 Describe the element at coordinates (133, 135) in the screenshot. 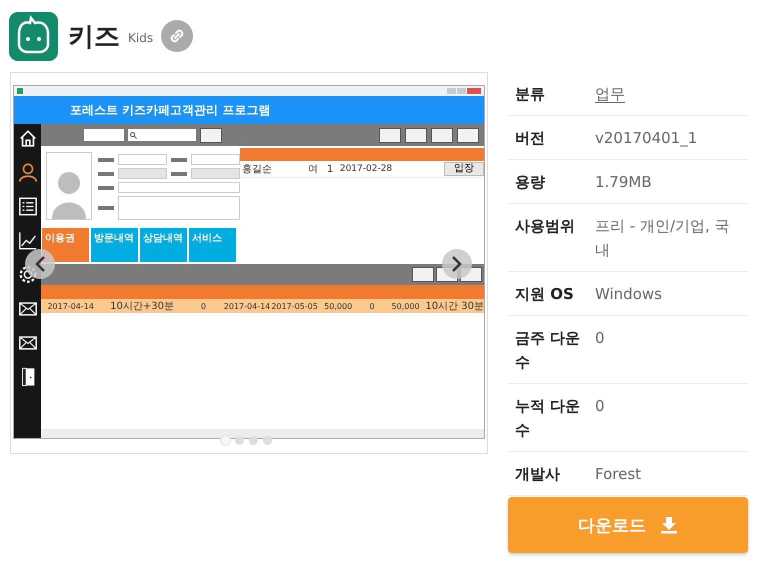

I see `search-icon` at that location.